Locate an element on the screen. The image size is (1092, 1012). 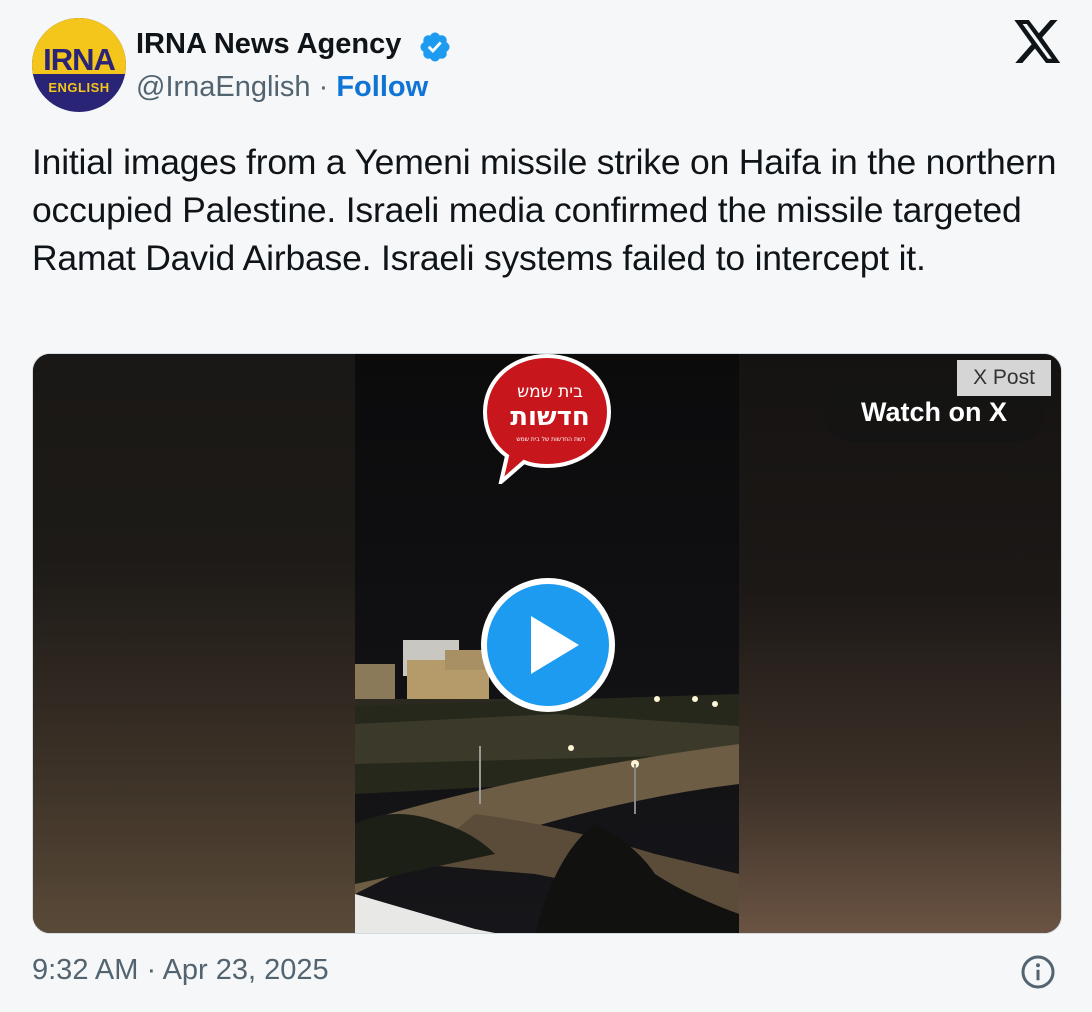
news-logo-top-text: בית שמש is located at coordinates (550, 392).